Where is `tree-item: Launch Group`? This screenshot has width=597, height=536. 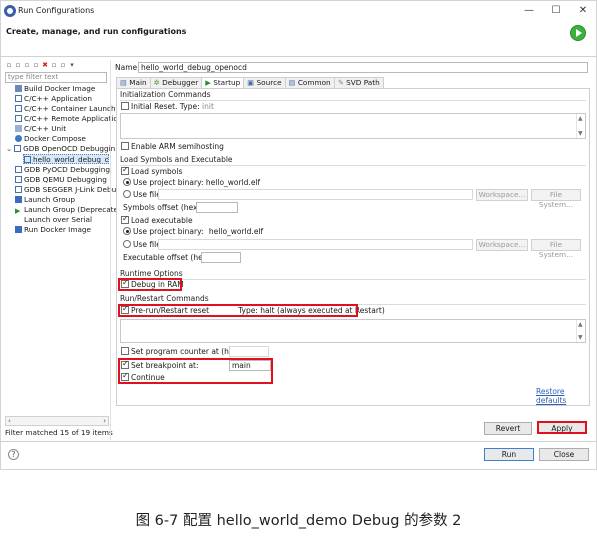
tree-item: Launch Group is located at coordinates (45, 200).